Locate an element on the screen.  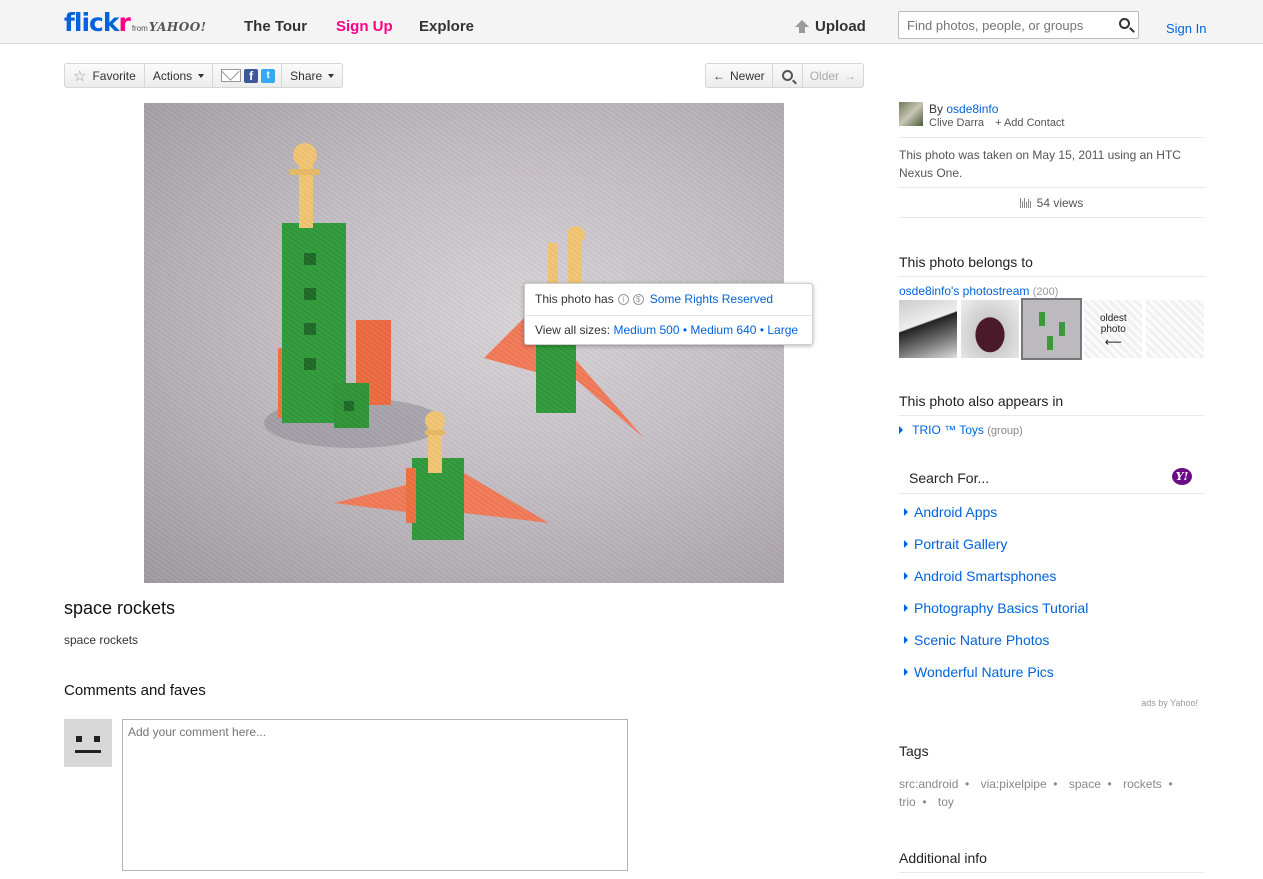
owner-username: osde8info is located at coordinates (972, 109).